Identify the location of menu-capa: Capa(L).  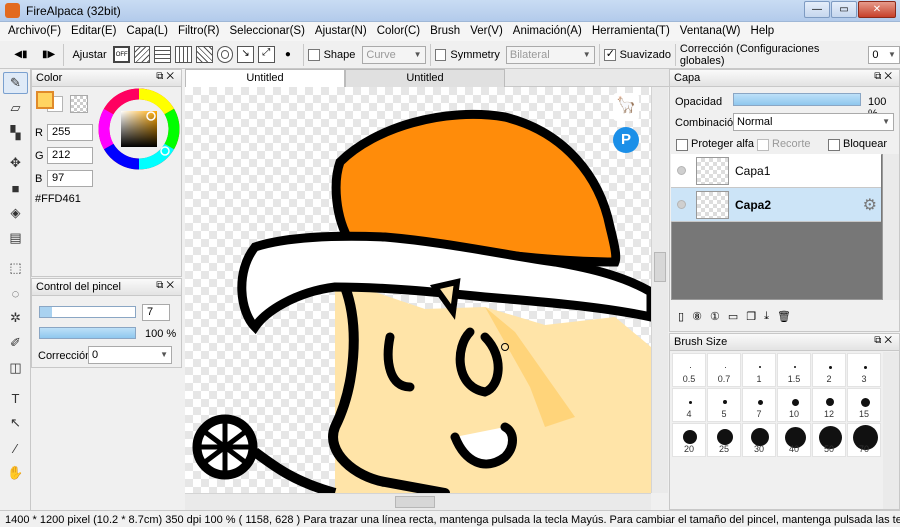
(147, 31).